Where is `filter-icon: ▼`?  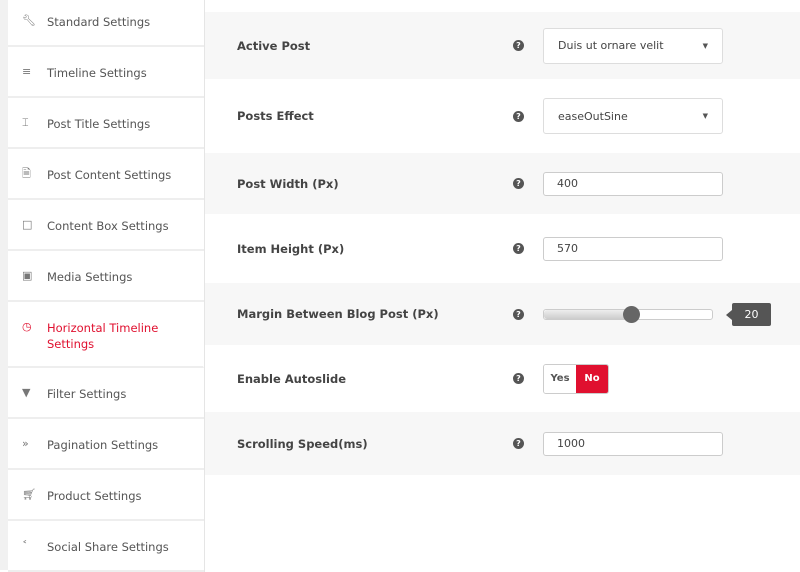 filter-icon: ▼ is located at coordinates (26, 392).